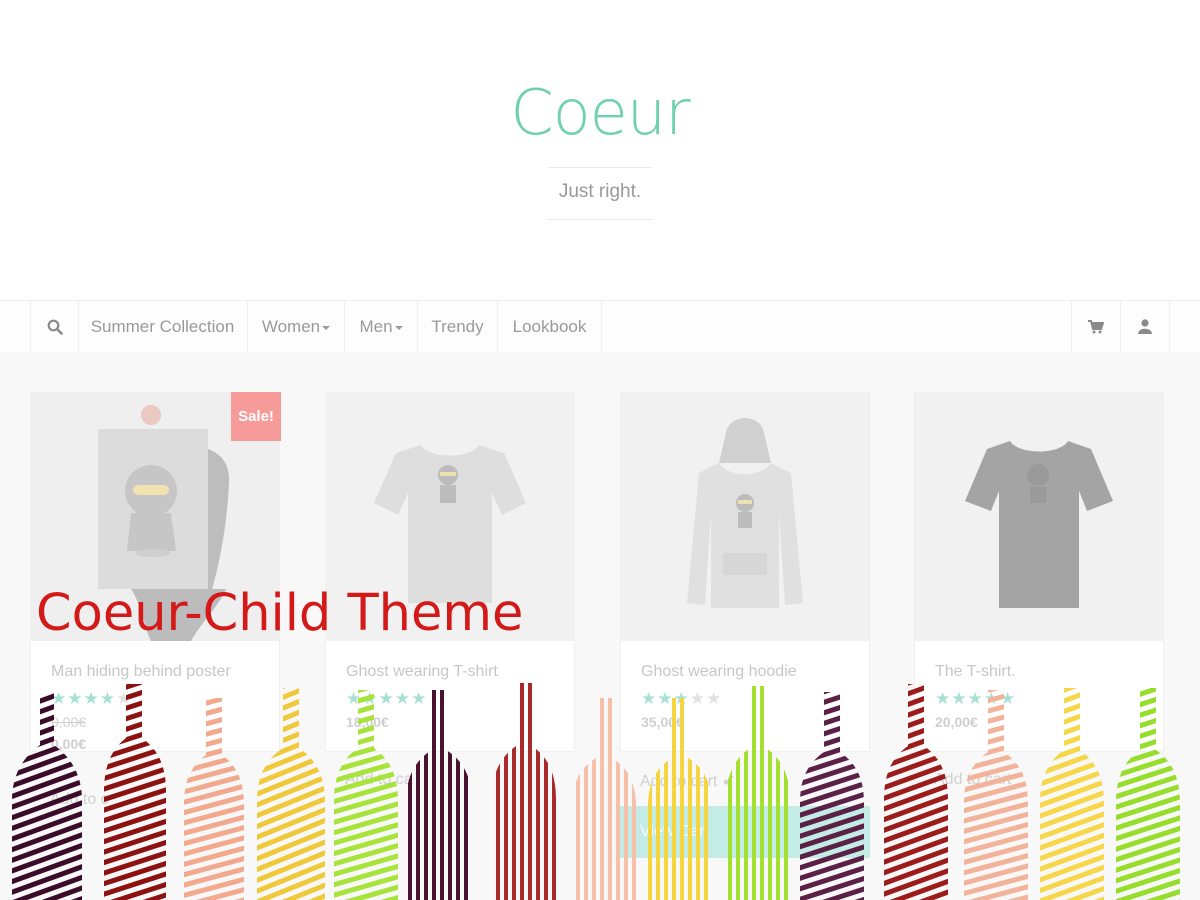  Describe the element at coordinates (679, 781) in the screenshot. I see `add-to-cart-label: Add to cart` at that location.